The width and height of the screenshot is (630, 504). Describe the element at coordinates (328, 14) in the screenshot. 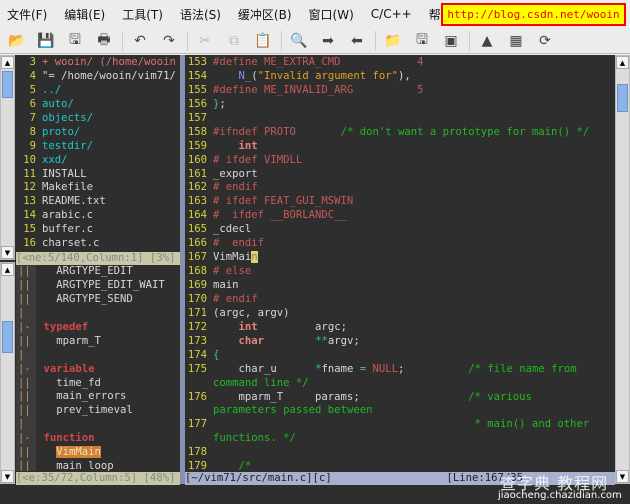

I see `menu-item: 窗口(W)` at that location.